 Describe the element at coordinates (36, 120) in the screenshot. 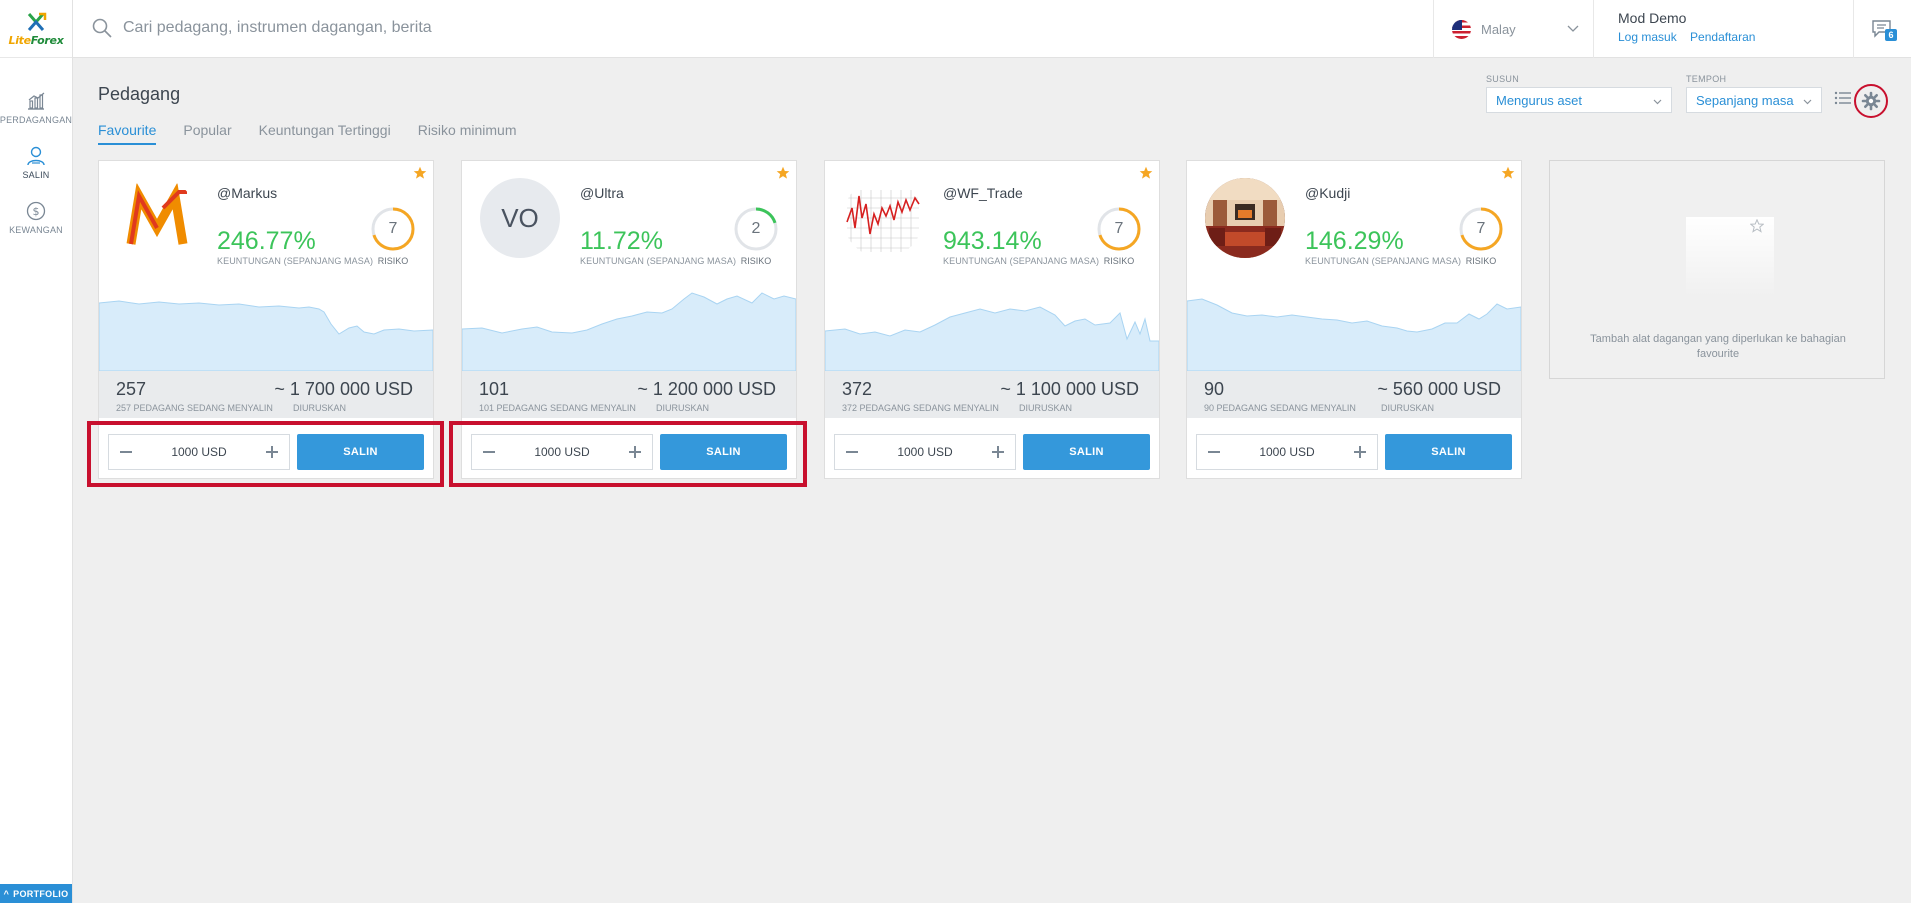

I see `nav-label-trading: PERDAGANGAN` at that location.